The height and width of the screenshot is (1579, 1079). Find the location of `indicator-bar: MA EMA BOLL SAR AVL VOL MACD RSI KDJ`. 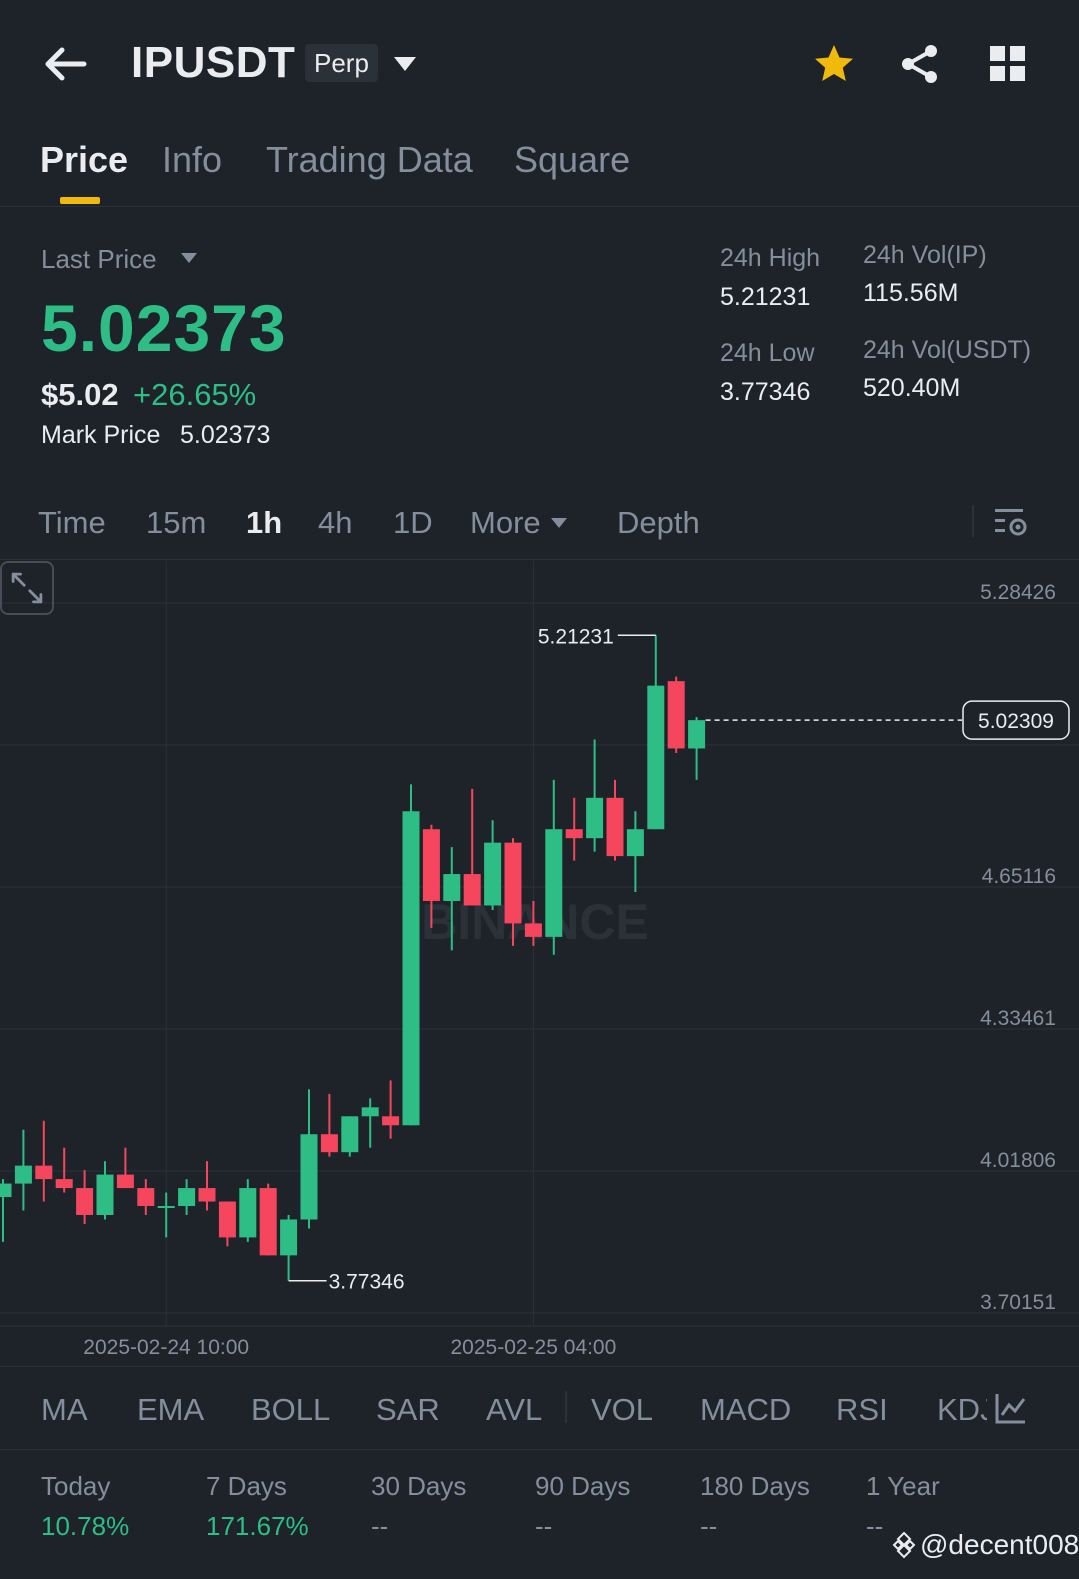

indicator-bar: MA EMA BOLL SAR AVL VOL MACD RSI KDJ is located at coordinates (539, 1408).